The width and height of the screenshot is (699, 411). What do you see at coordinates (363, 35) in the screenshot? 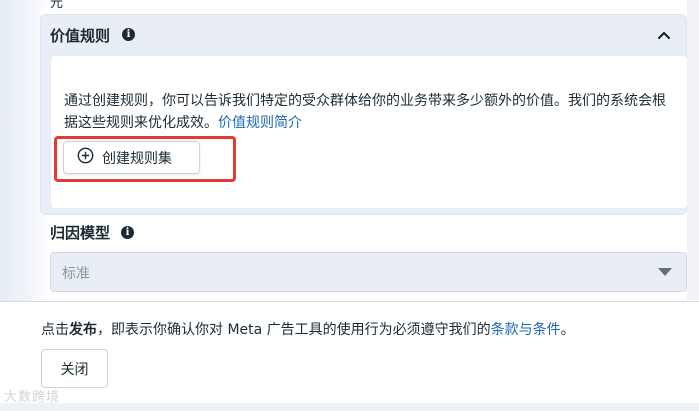
I see `value-rules-header: 价值规则 i` at bounding box center [363, 35].